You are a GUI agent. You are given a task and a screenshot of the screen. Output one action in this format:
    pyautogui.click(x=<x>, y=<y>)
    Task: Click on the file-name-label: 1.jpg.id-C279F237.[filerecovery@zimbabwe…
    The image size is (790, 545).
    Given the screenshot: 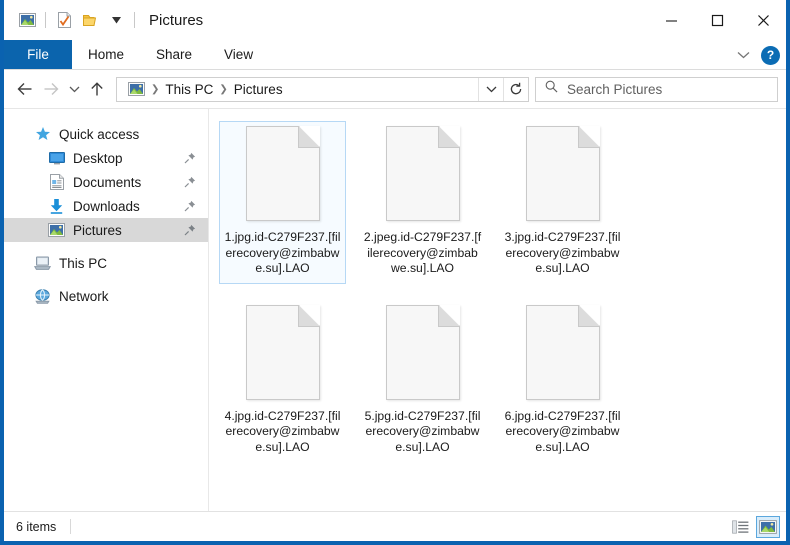 What is the action you would take?
    pyautogui.click(x=282, y=252)
    